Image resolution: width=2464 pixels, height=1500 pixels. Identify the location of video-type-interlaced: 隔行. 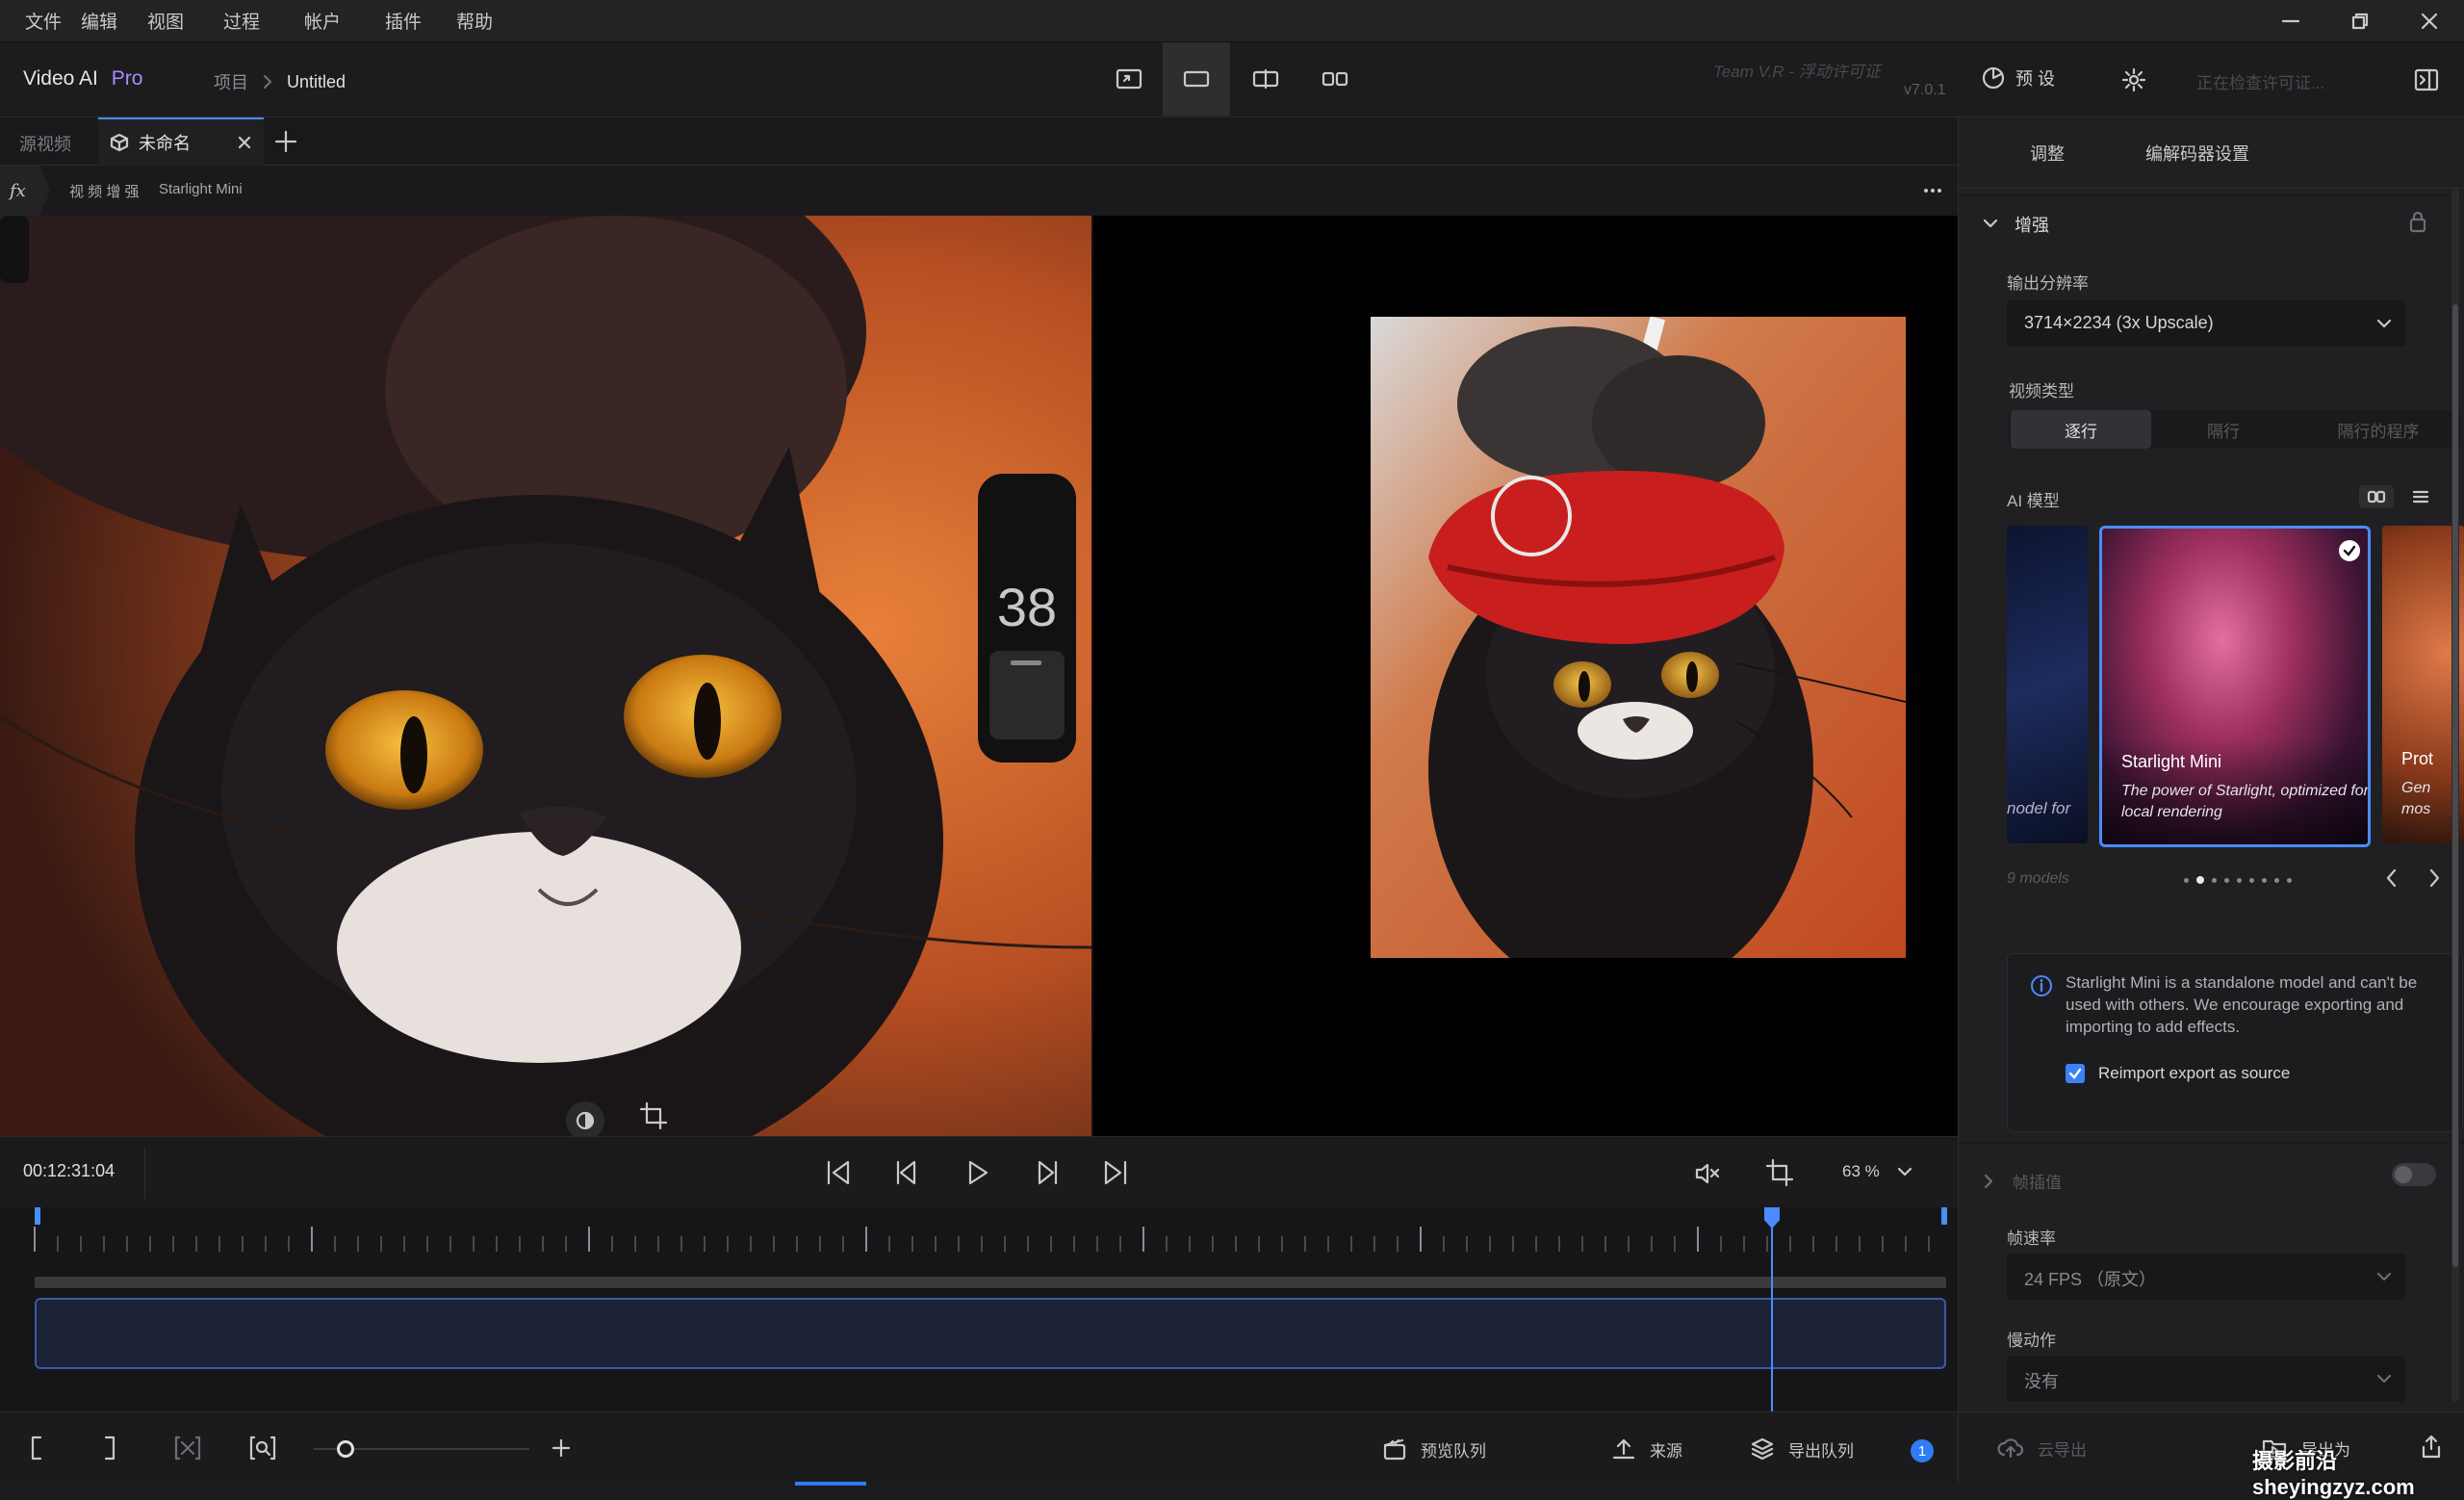
(2223, 429).